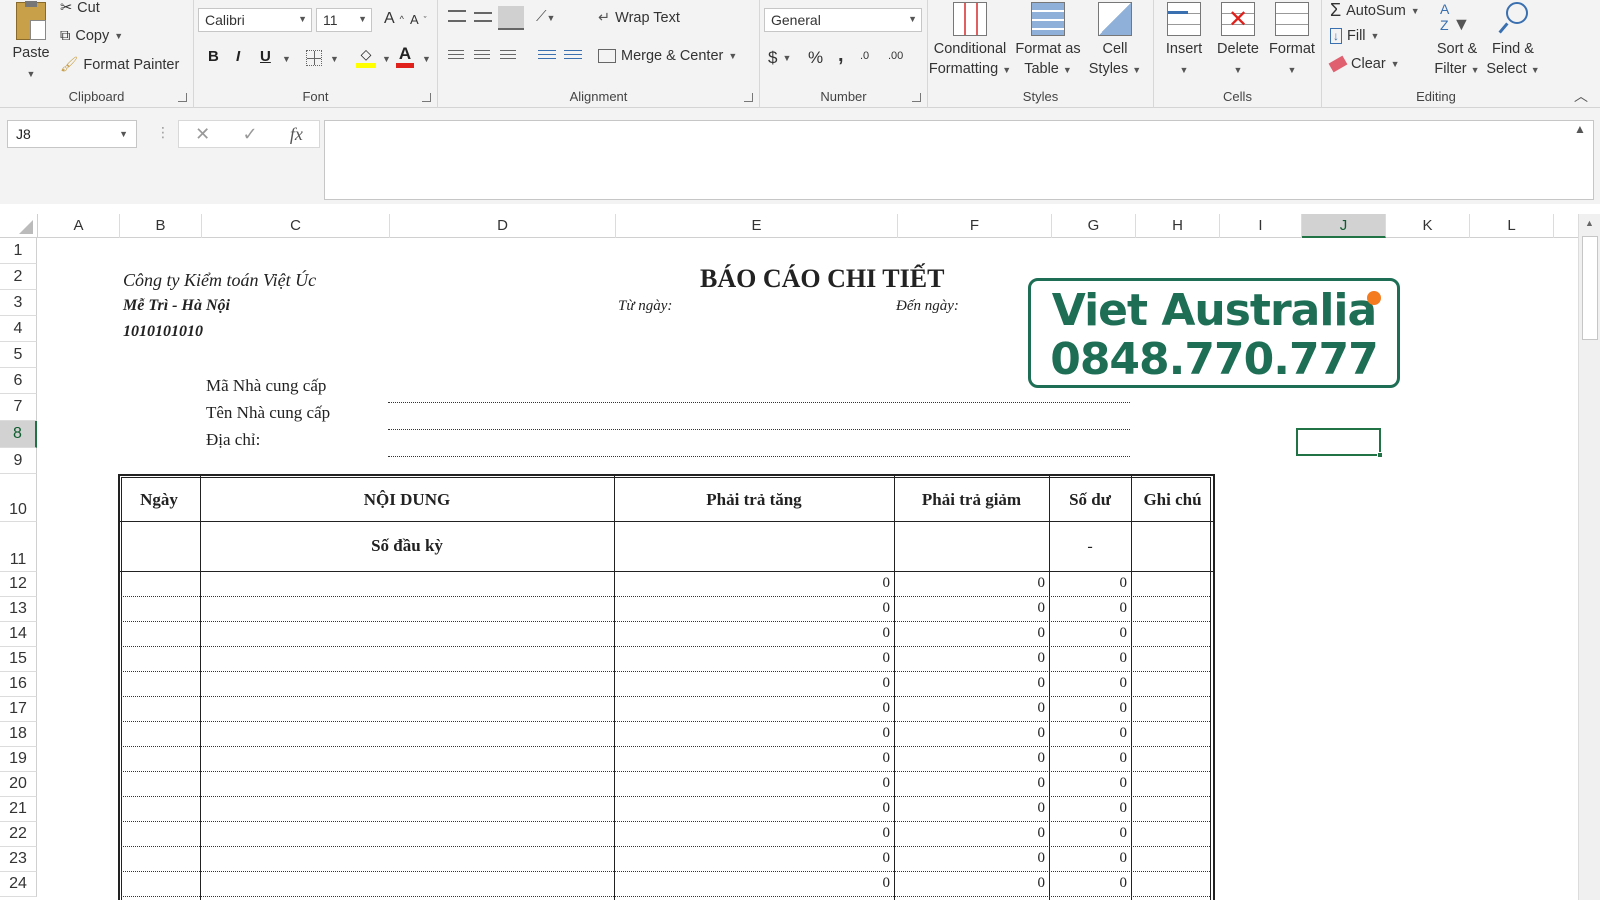 The width and height of the screenshot is (1600, 900). I want to click on row-header-8: 8, so click(18, 434).